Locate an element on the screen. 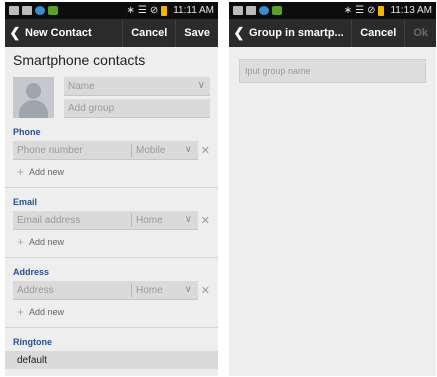 This screenshot has height=377, width=437. status-time: 11:11 AM is located at coordinates (193, 10).